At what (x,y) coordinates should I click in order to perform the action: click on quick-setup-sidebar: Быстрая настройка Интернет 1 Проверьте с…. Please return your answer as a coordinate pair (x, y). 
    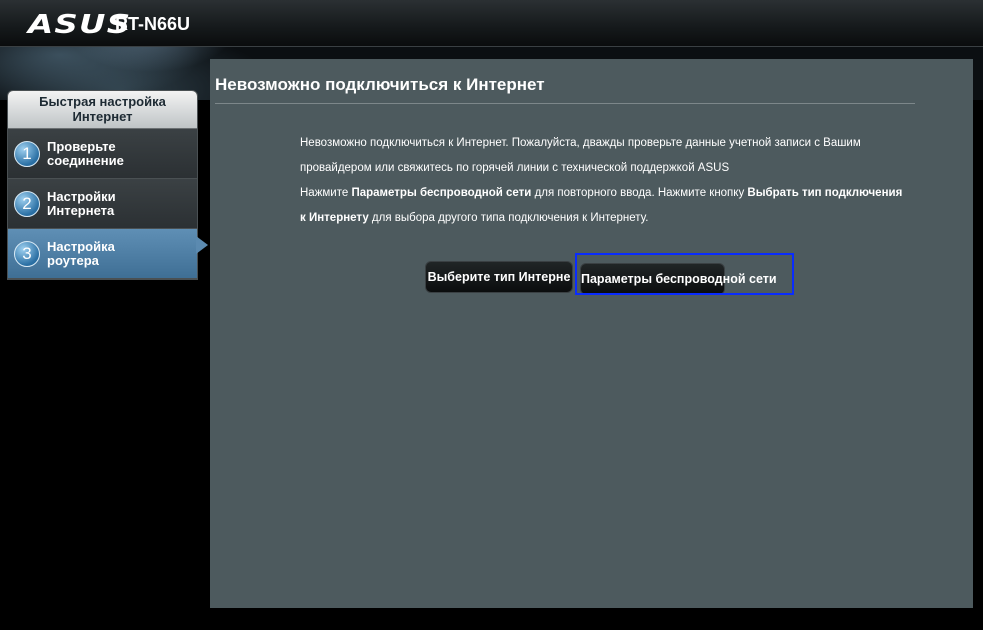
    Looking at the image, I should click on (102, 185).